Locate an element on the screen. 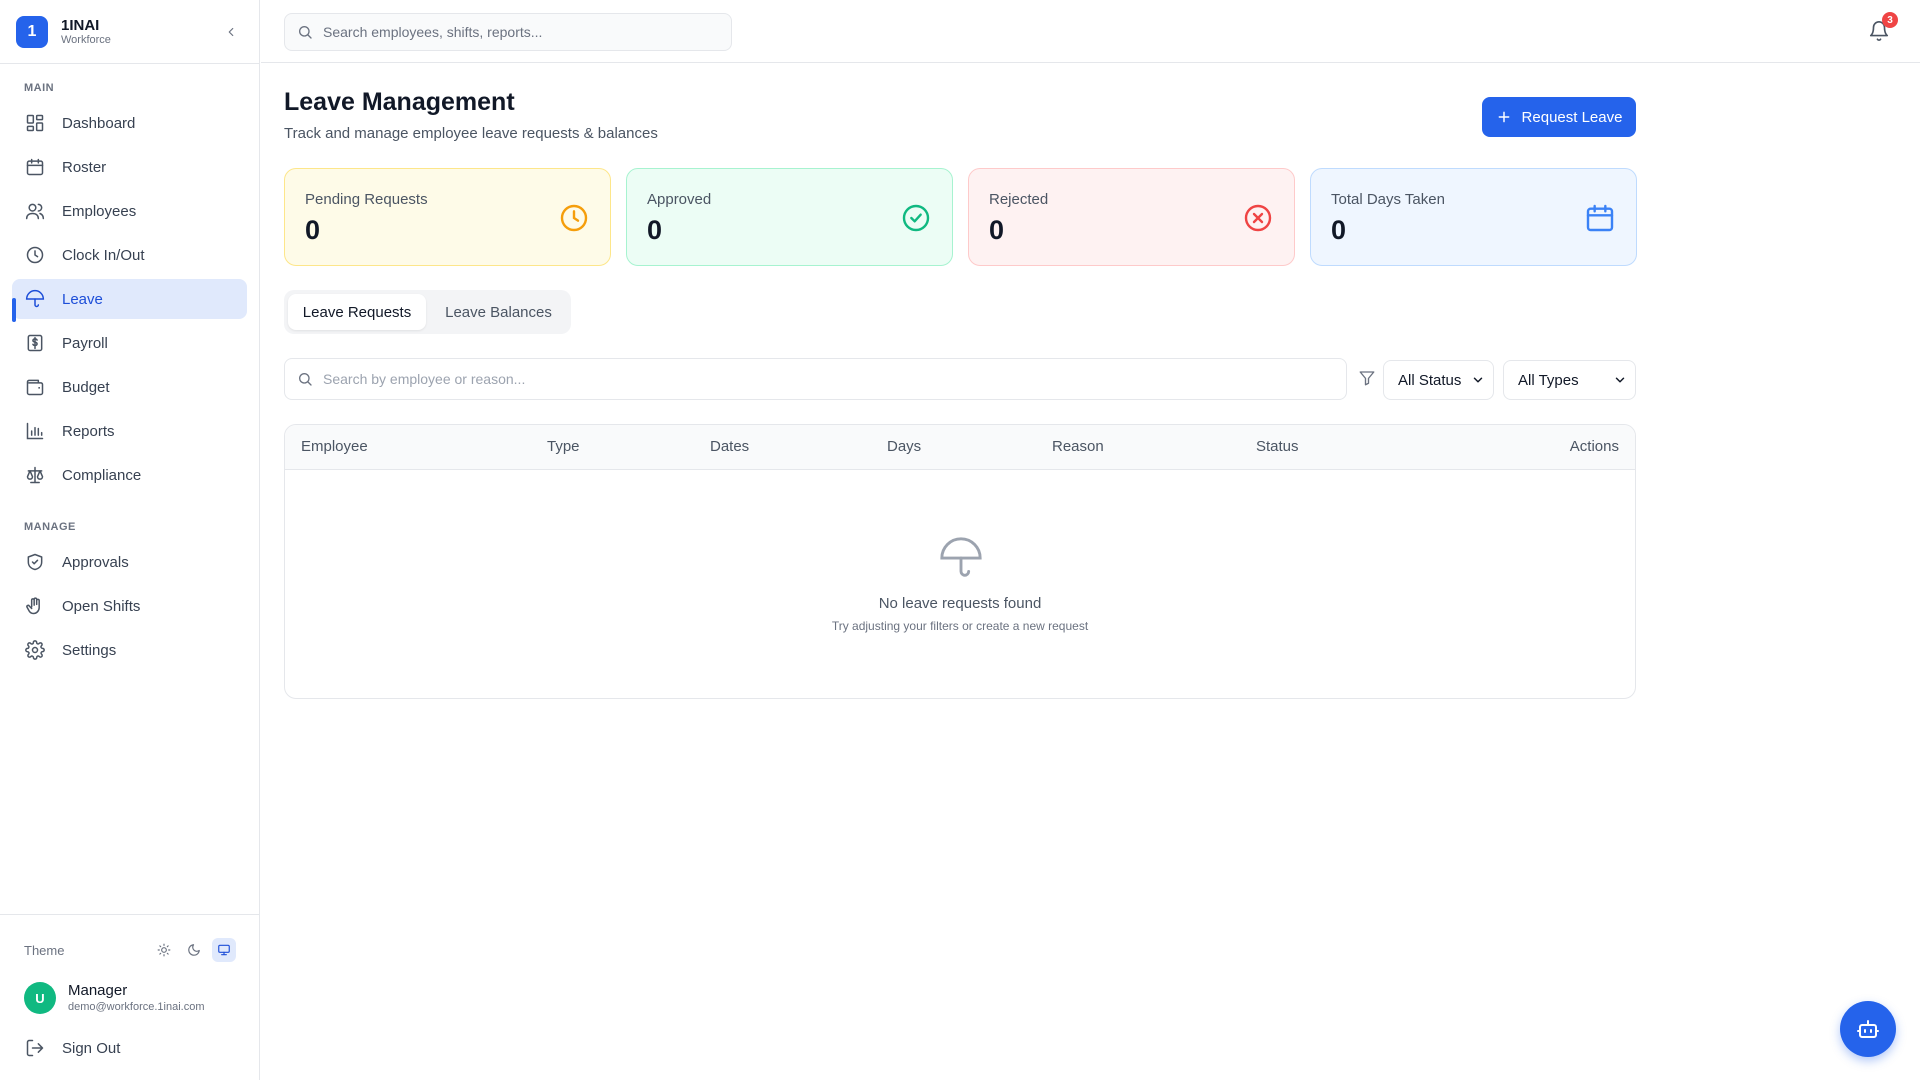 This screenshot has height=1080, width=1920. theme-light-button is located at coordinates (164, 950).